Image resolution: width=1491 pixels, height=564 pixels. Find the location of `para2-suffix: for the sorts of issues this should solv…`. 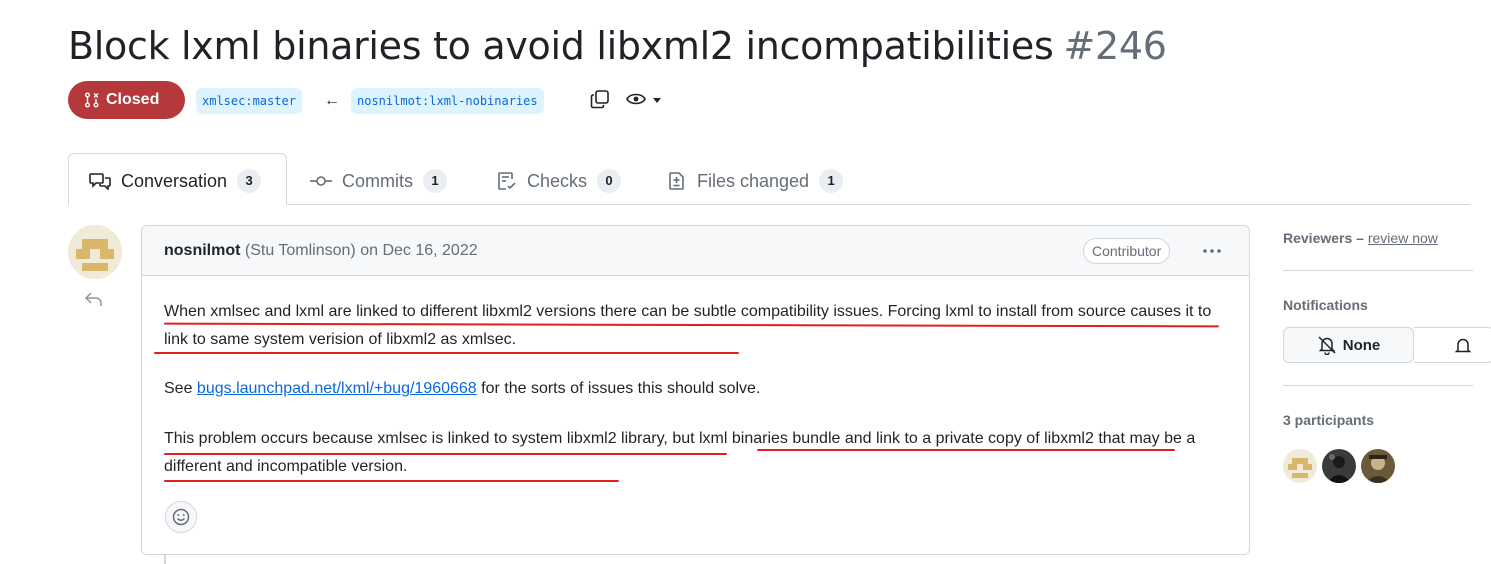

para2-suffix: for the sorts of issues this should solv… is located at coordinates (618, 388).